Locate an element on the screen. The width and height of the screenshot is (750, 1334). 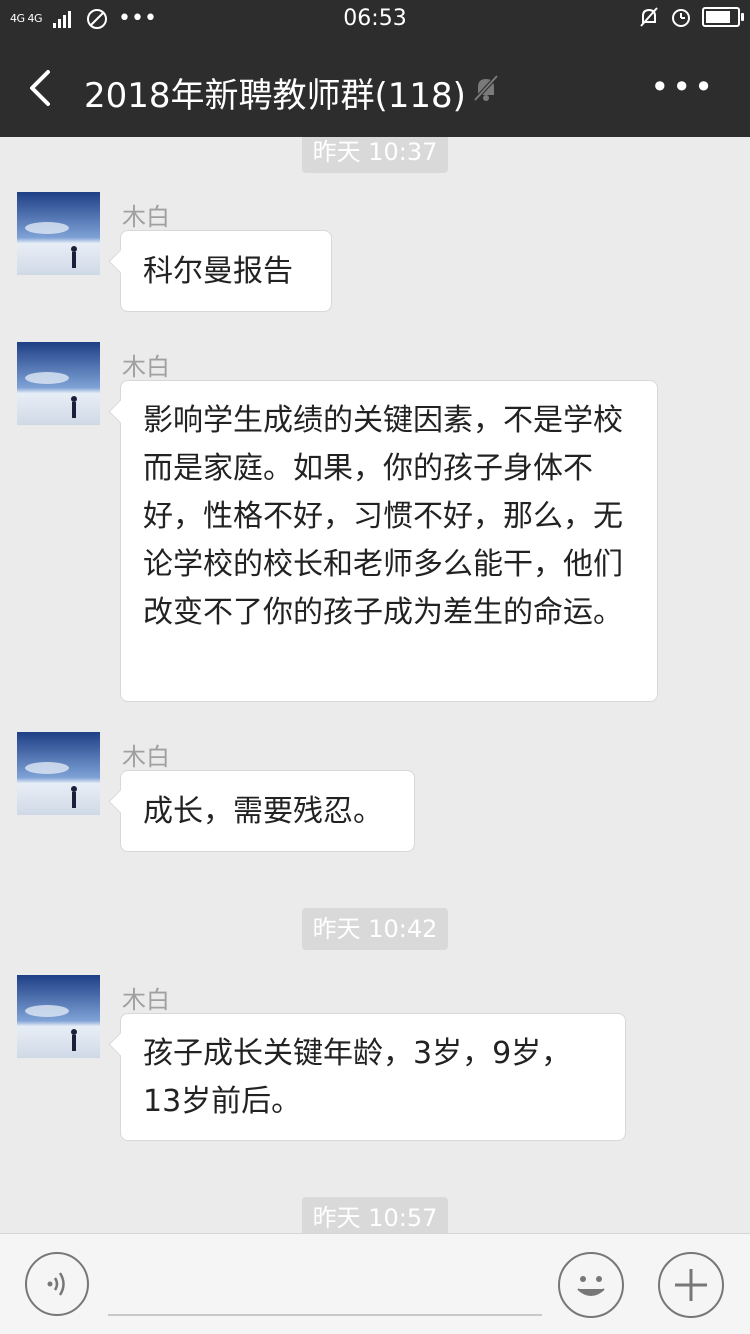
battery-icon is located at coordinates (723, 17).